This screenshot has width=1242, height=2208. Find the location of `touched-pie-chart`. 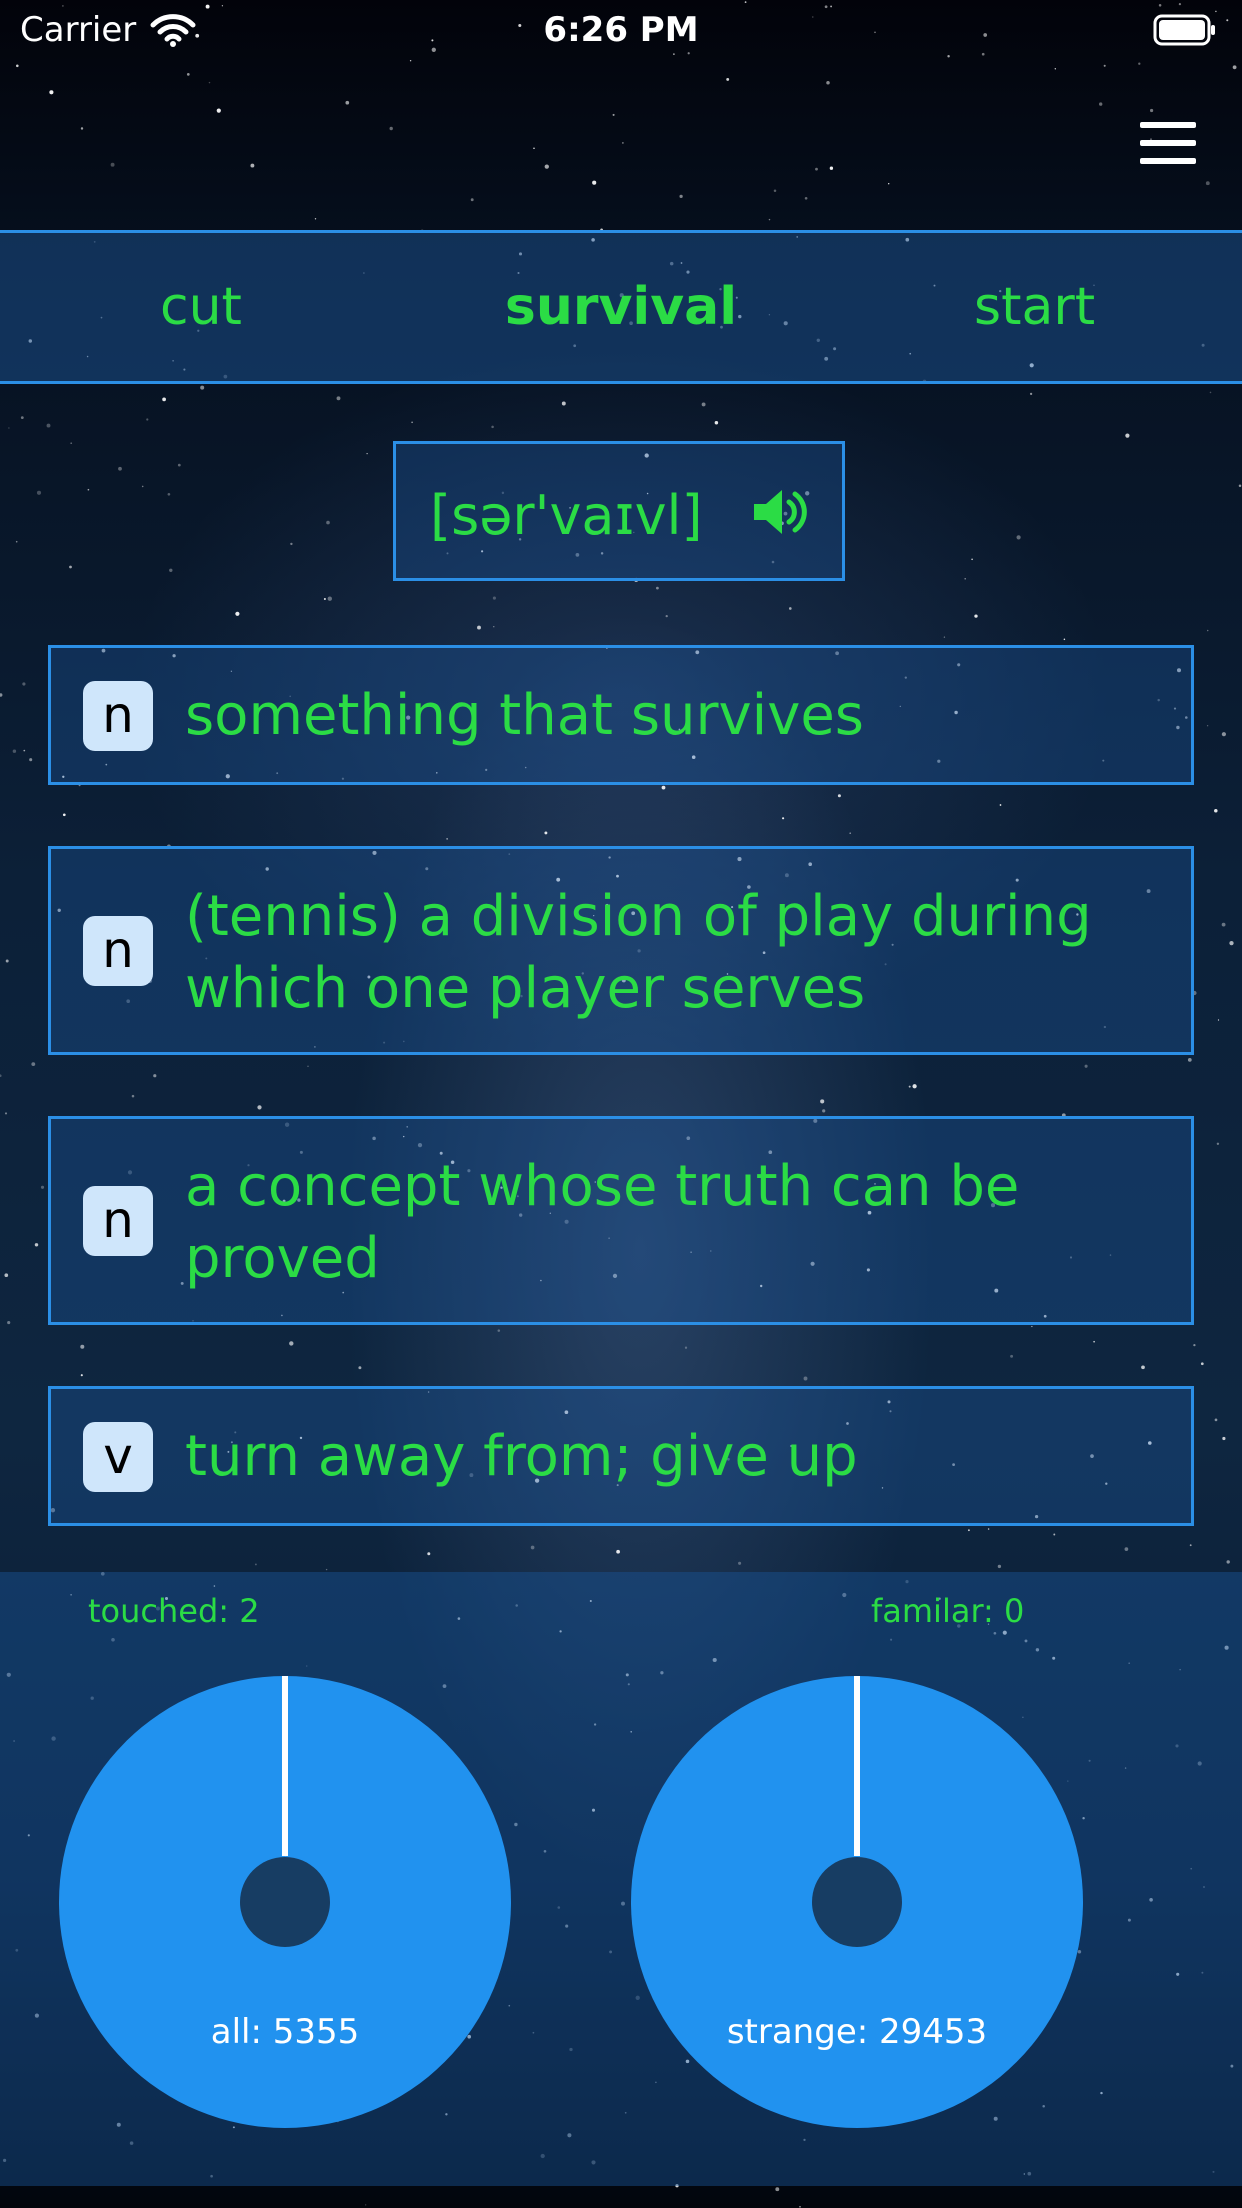

touched-pie-chart is located at coordinates (285, 1902).